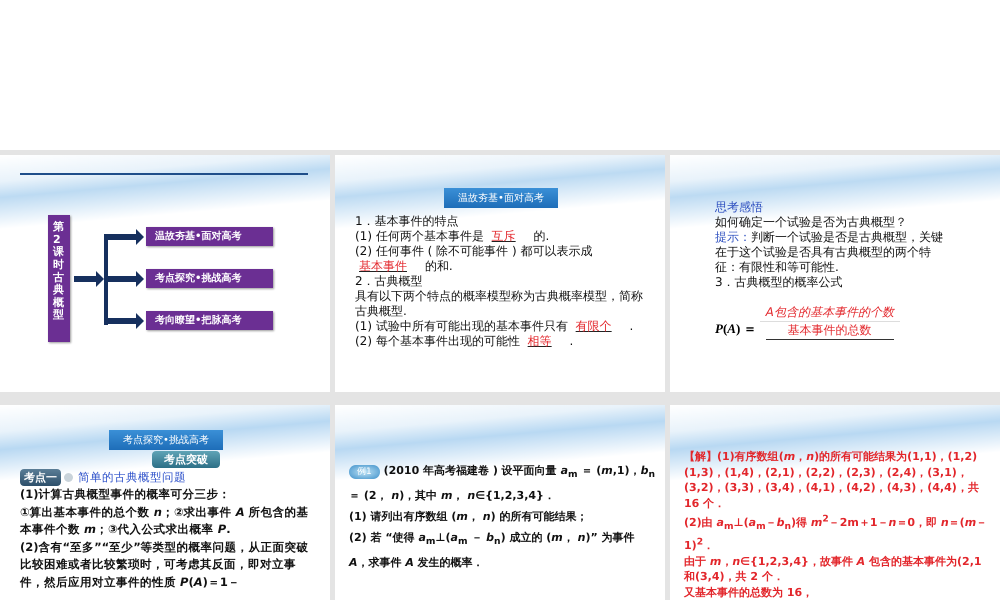  Describe the element at coordinates (68, 477) in the screenshot. I see `bullet-icon` at that location.